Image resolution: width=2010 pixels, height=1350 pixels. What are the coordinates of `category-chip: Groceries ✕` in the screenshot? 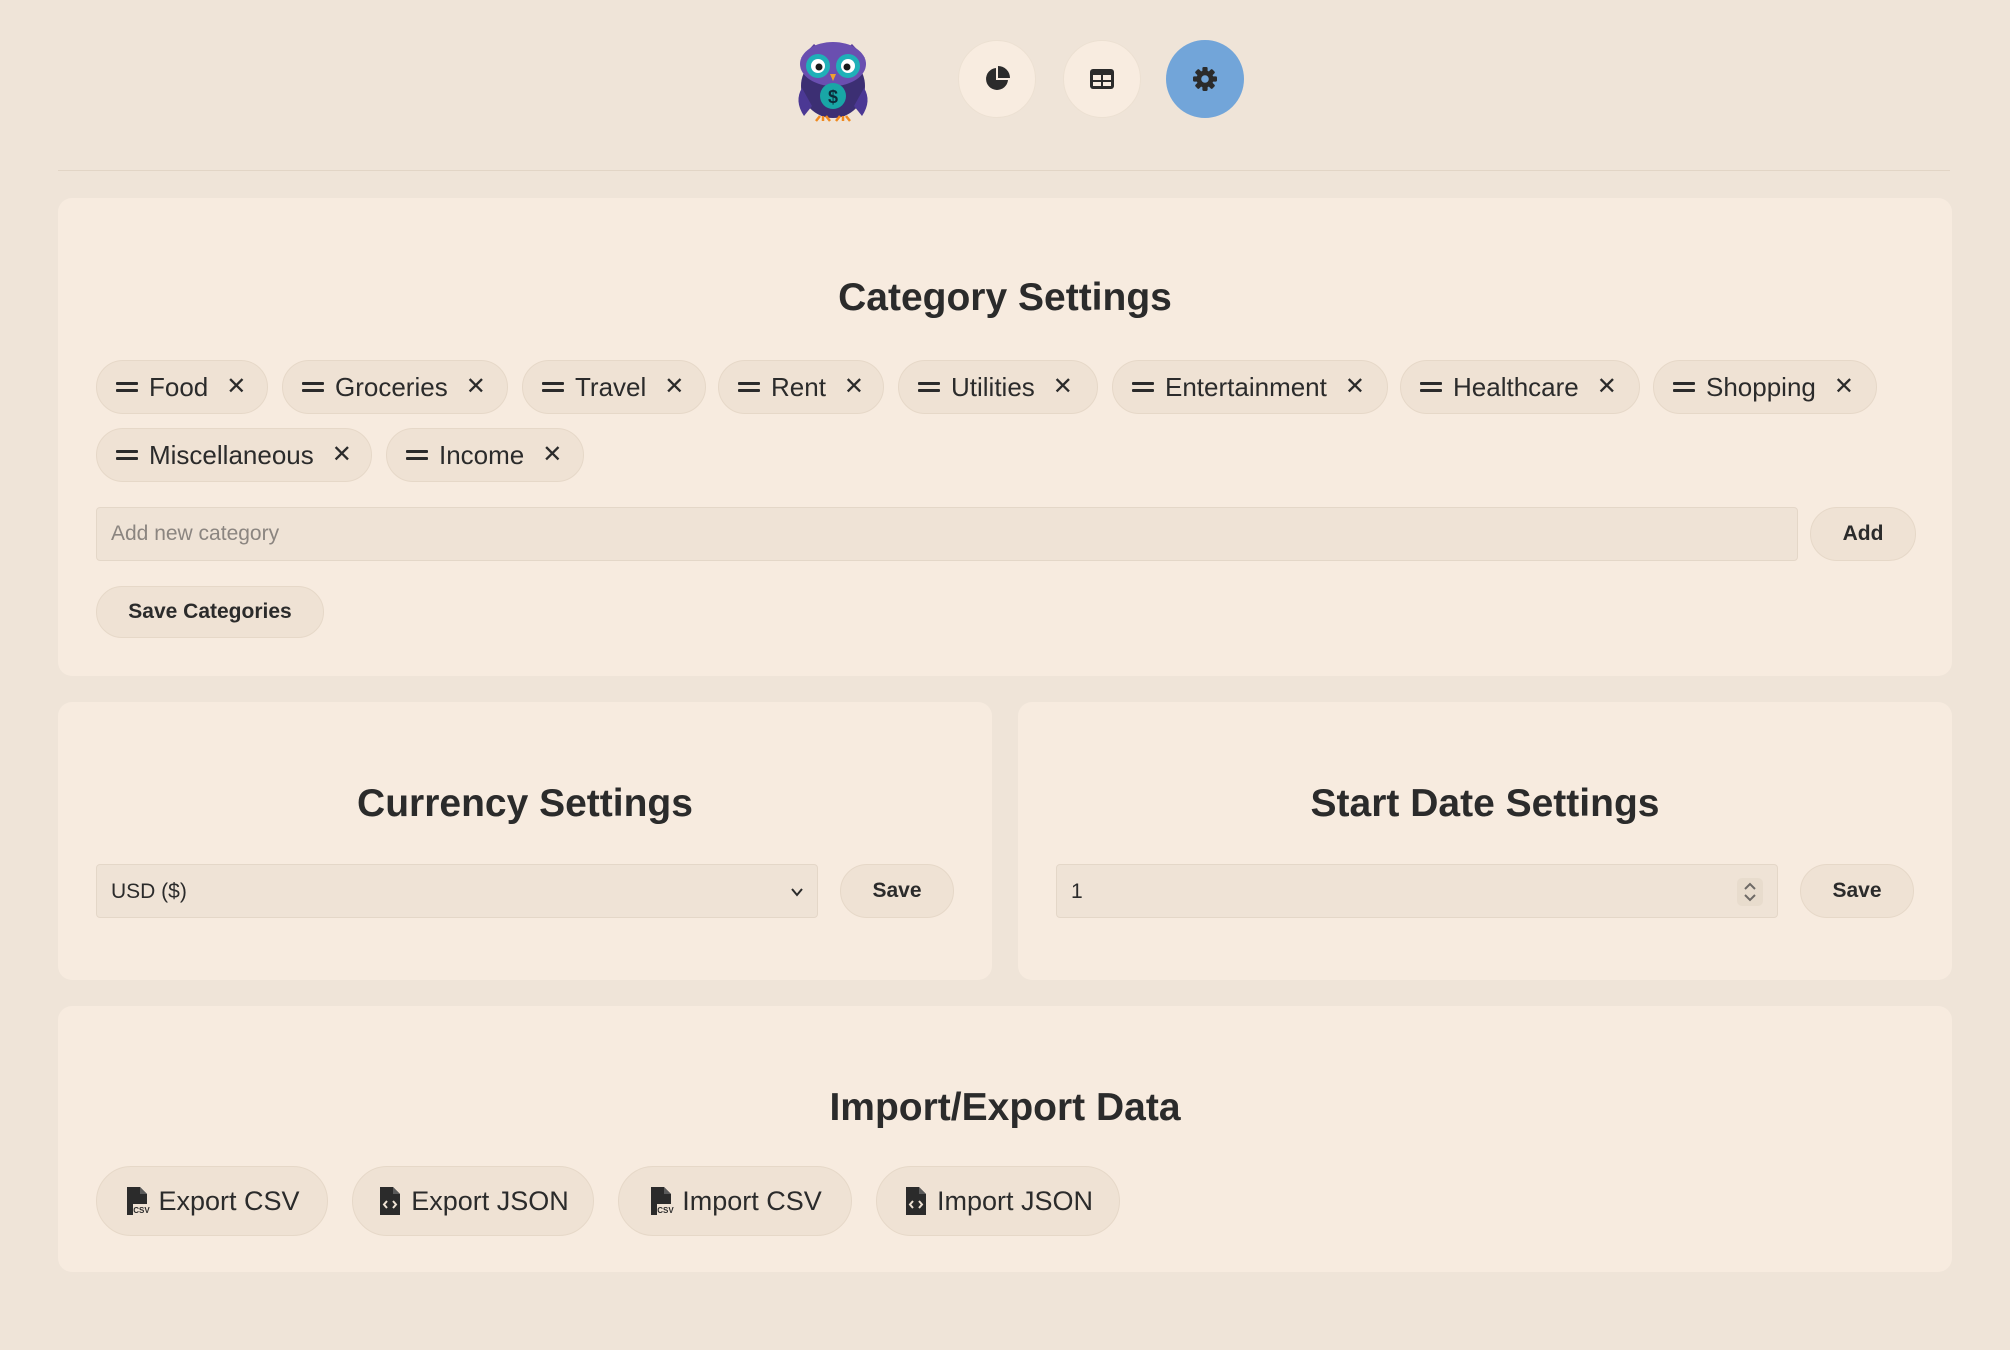 It's located at (395, 387).